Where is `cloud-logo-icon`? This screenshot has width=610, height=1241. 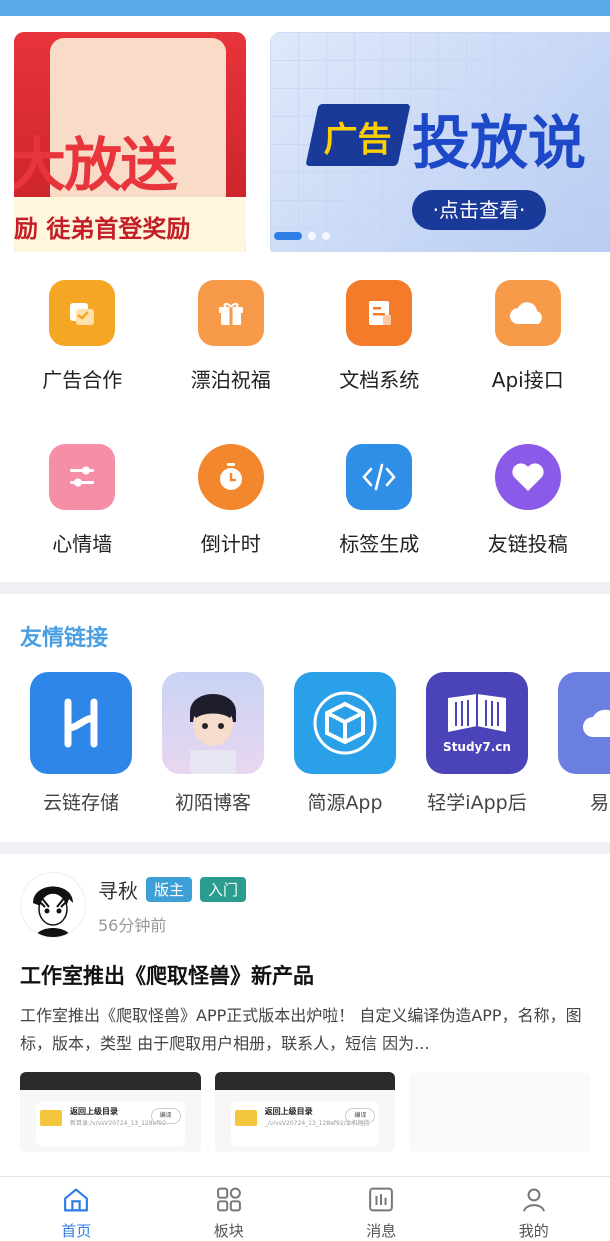 cloud-logo-icon is located at coordinates (584, 723).